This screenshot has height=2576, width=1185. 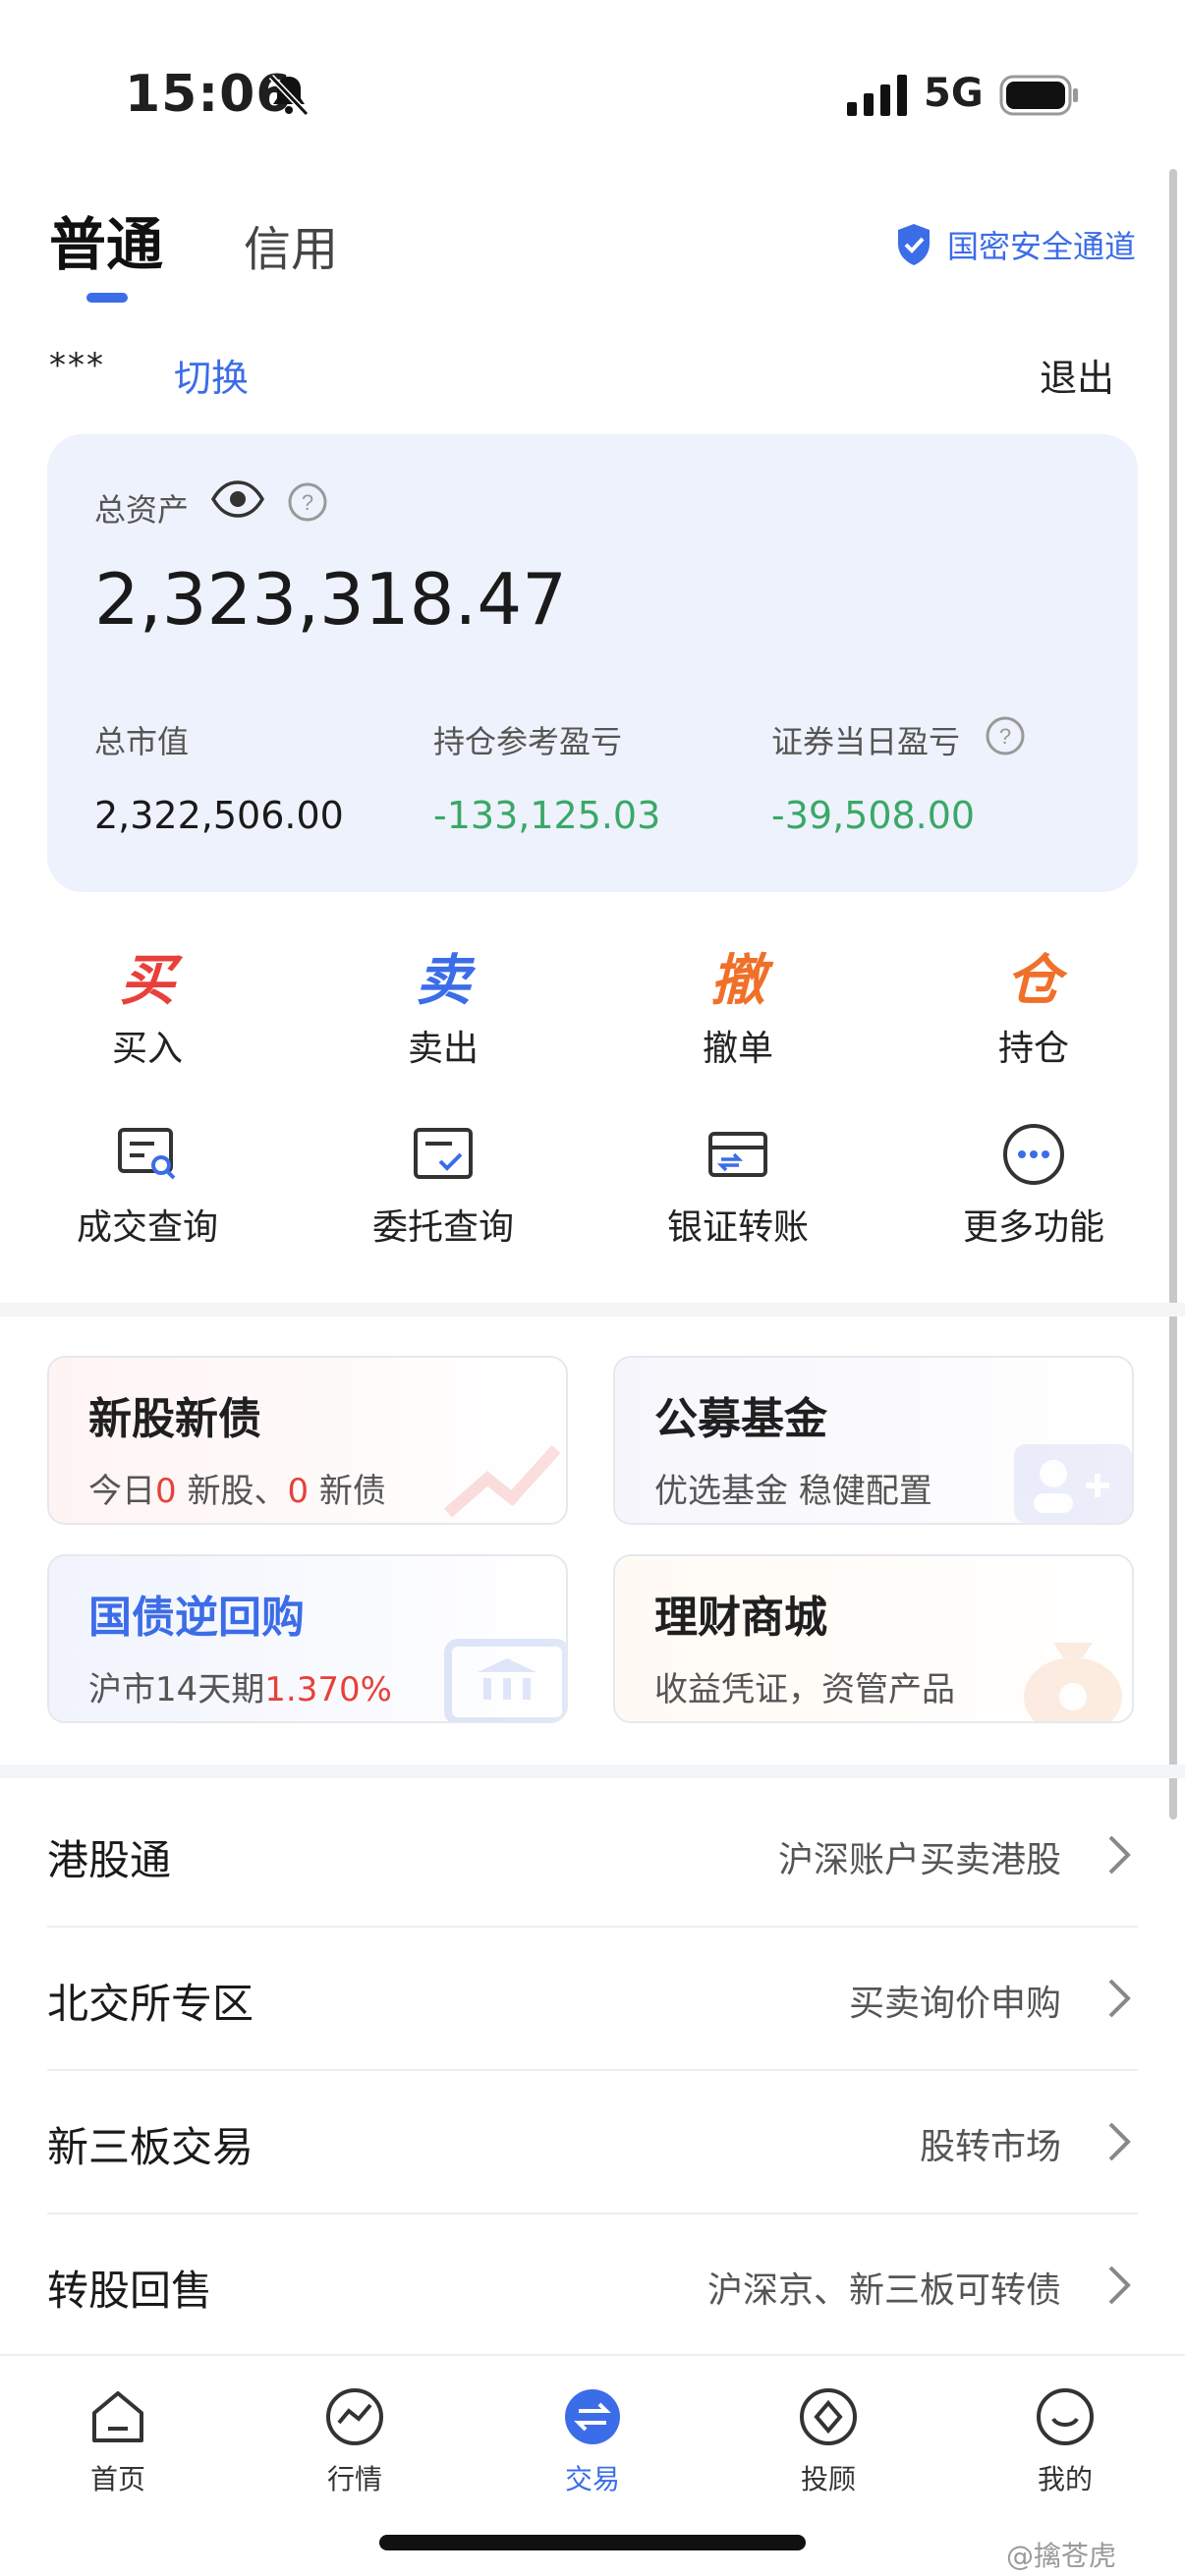 What do you see at coordinates (147, 1227) in the screenshot?
I see `deal-query-label: 成交查询` at bounding box center [147, 1227].